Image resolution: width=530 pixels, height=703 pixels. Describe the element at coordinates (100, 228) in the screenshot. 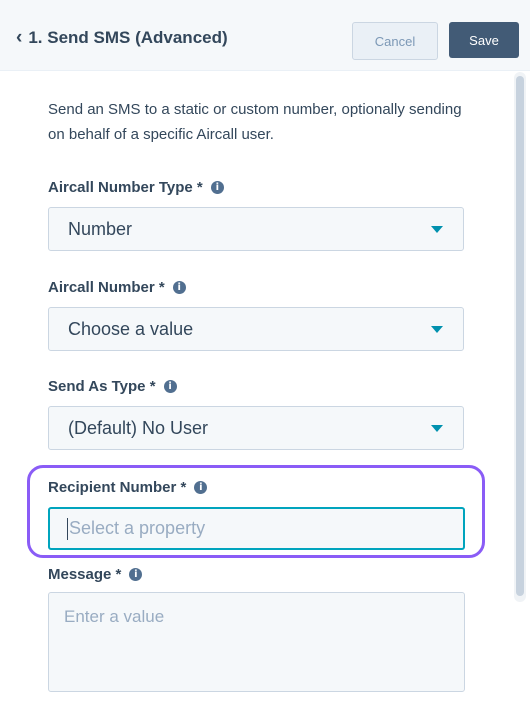

I see `number-type-value: Number` at that location.